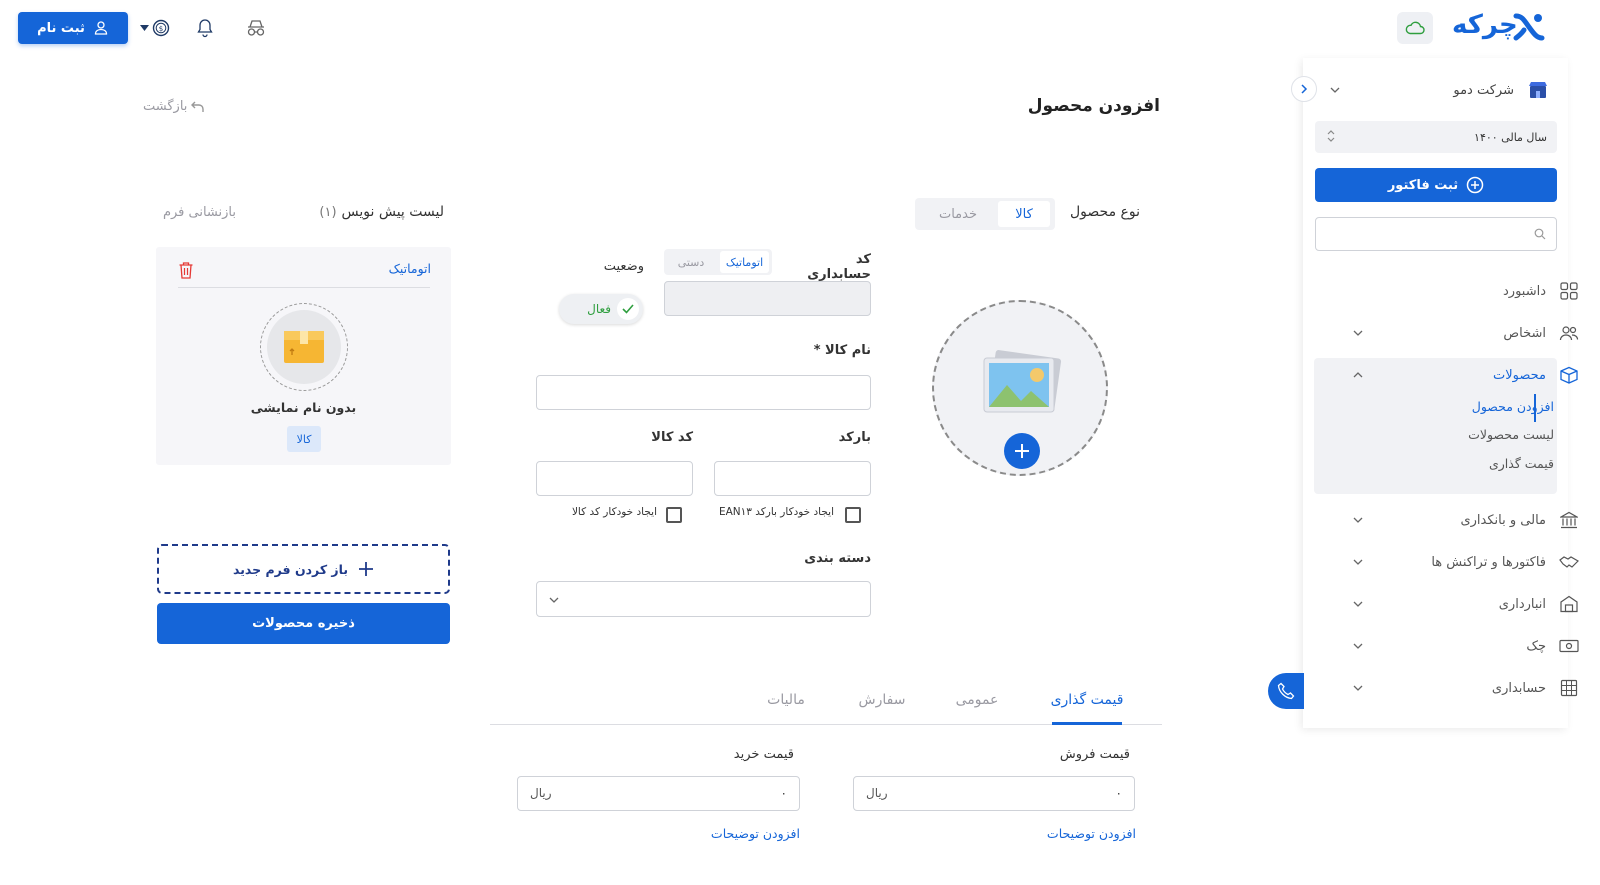  Describe the element at coordinates (994, 793) in the screenshot. I see `sell-price-input: ۰ ریال` at that location.